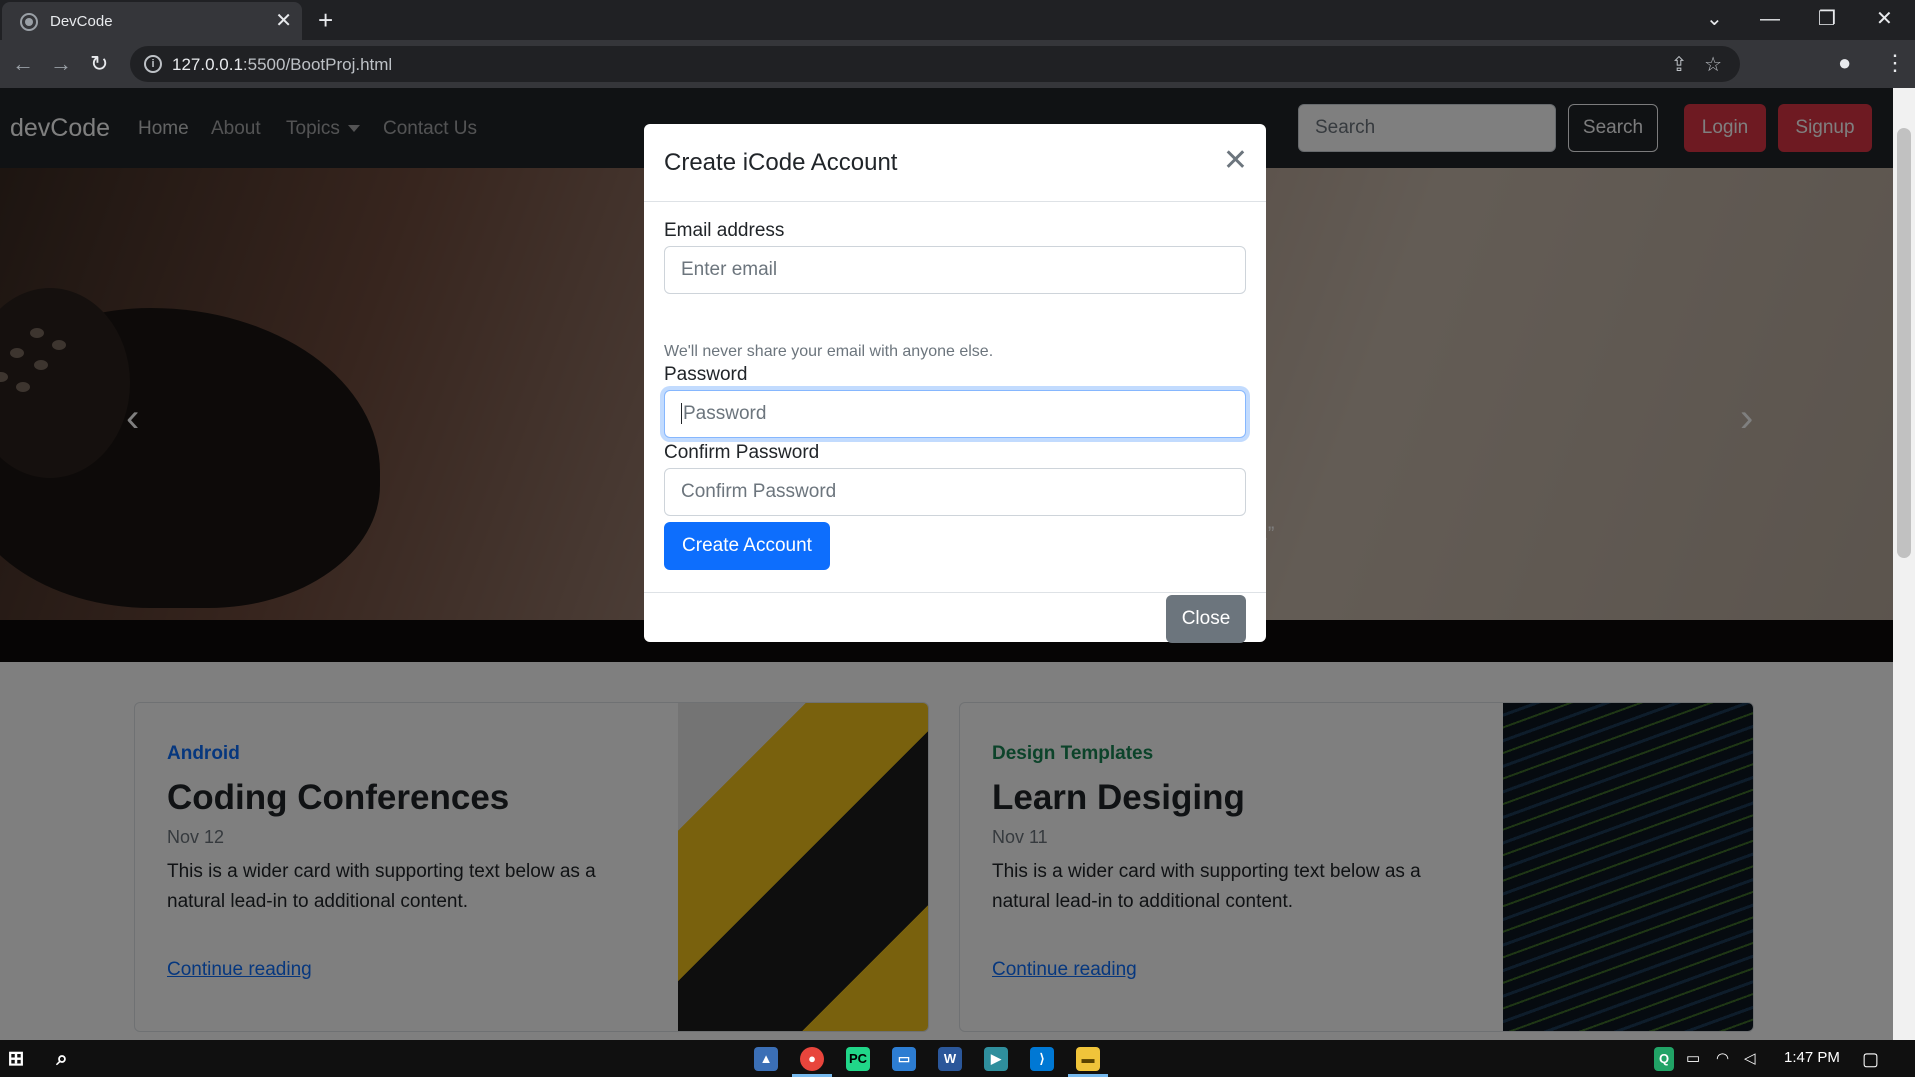 This screenshot has width=1915, height=1077. Describe the element at coordinates (1722, 1058) in the screenshot. I see `wifi-icon: ◠` at that location.